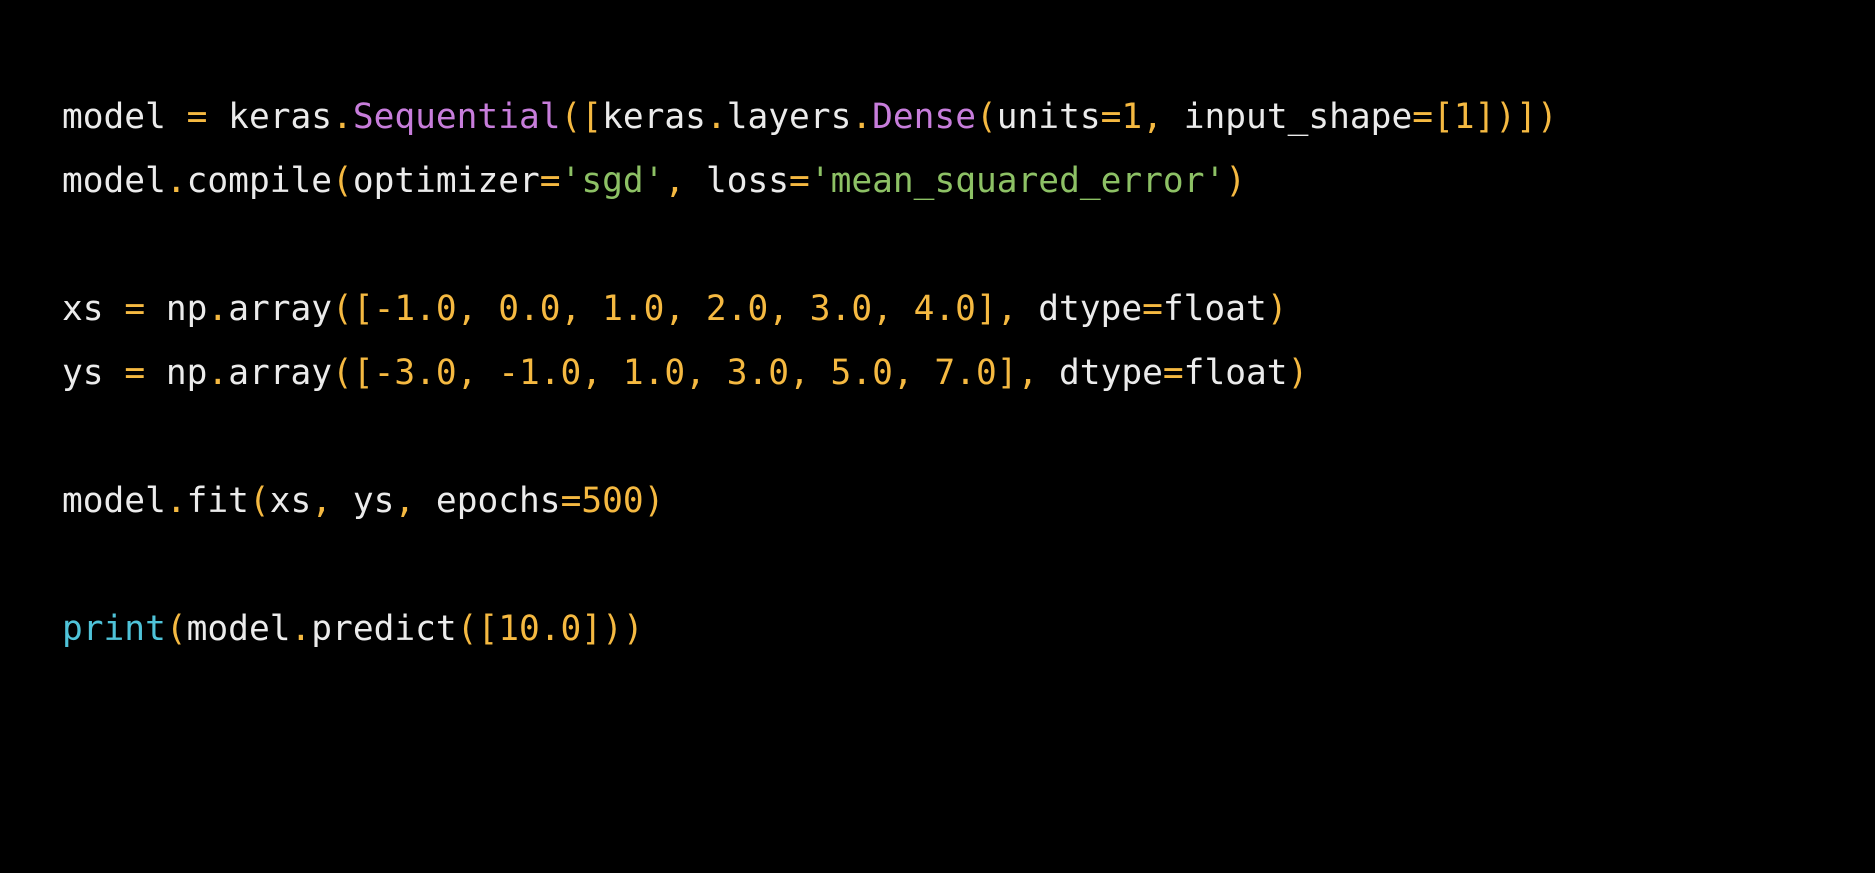  What do you see at coordinates (810, 629) in the screenshot?
I see `code-line: print(model.predict([10.0]))` at bounding box center [810, 629].